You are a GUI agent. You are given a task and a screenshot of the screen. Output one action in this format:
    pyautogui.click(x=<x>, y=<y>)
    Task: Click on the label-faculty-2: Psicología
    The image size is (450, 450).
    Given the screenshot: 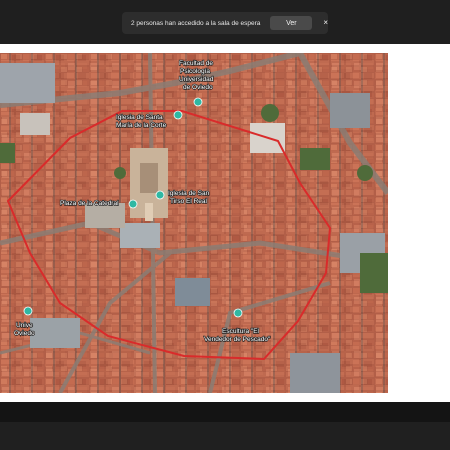 What is the action you would take?
    pyautogui.click(x=195, y=71)
    